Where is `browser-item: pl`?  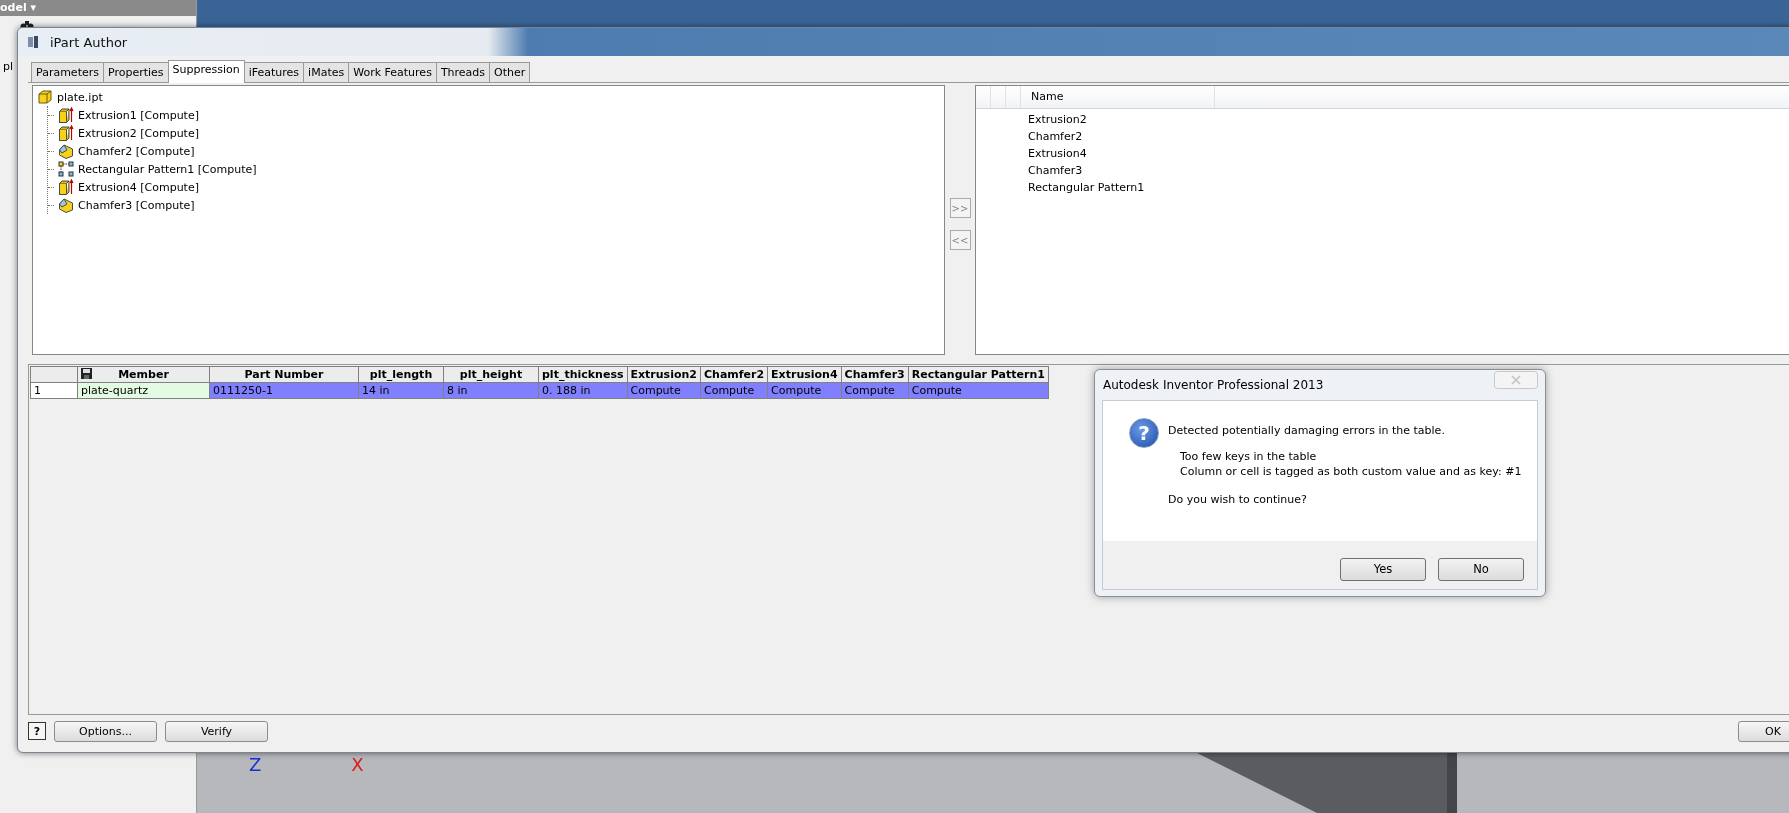 browser-item: pl is located at coordinates (8, 66).